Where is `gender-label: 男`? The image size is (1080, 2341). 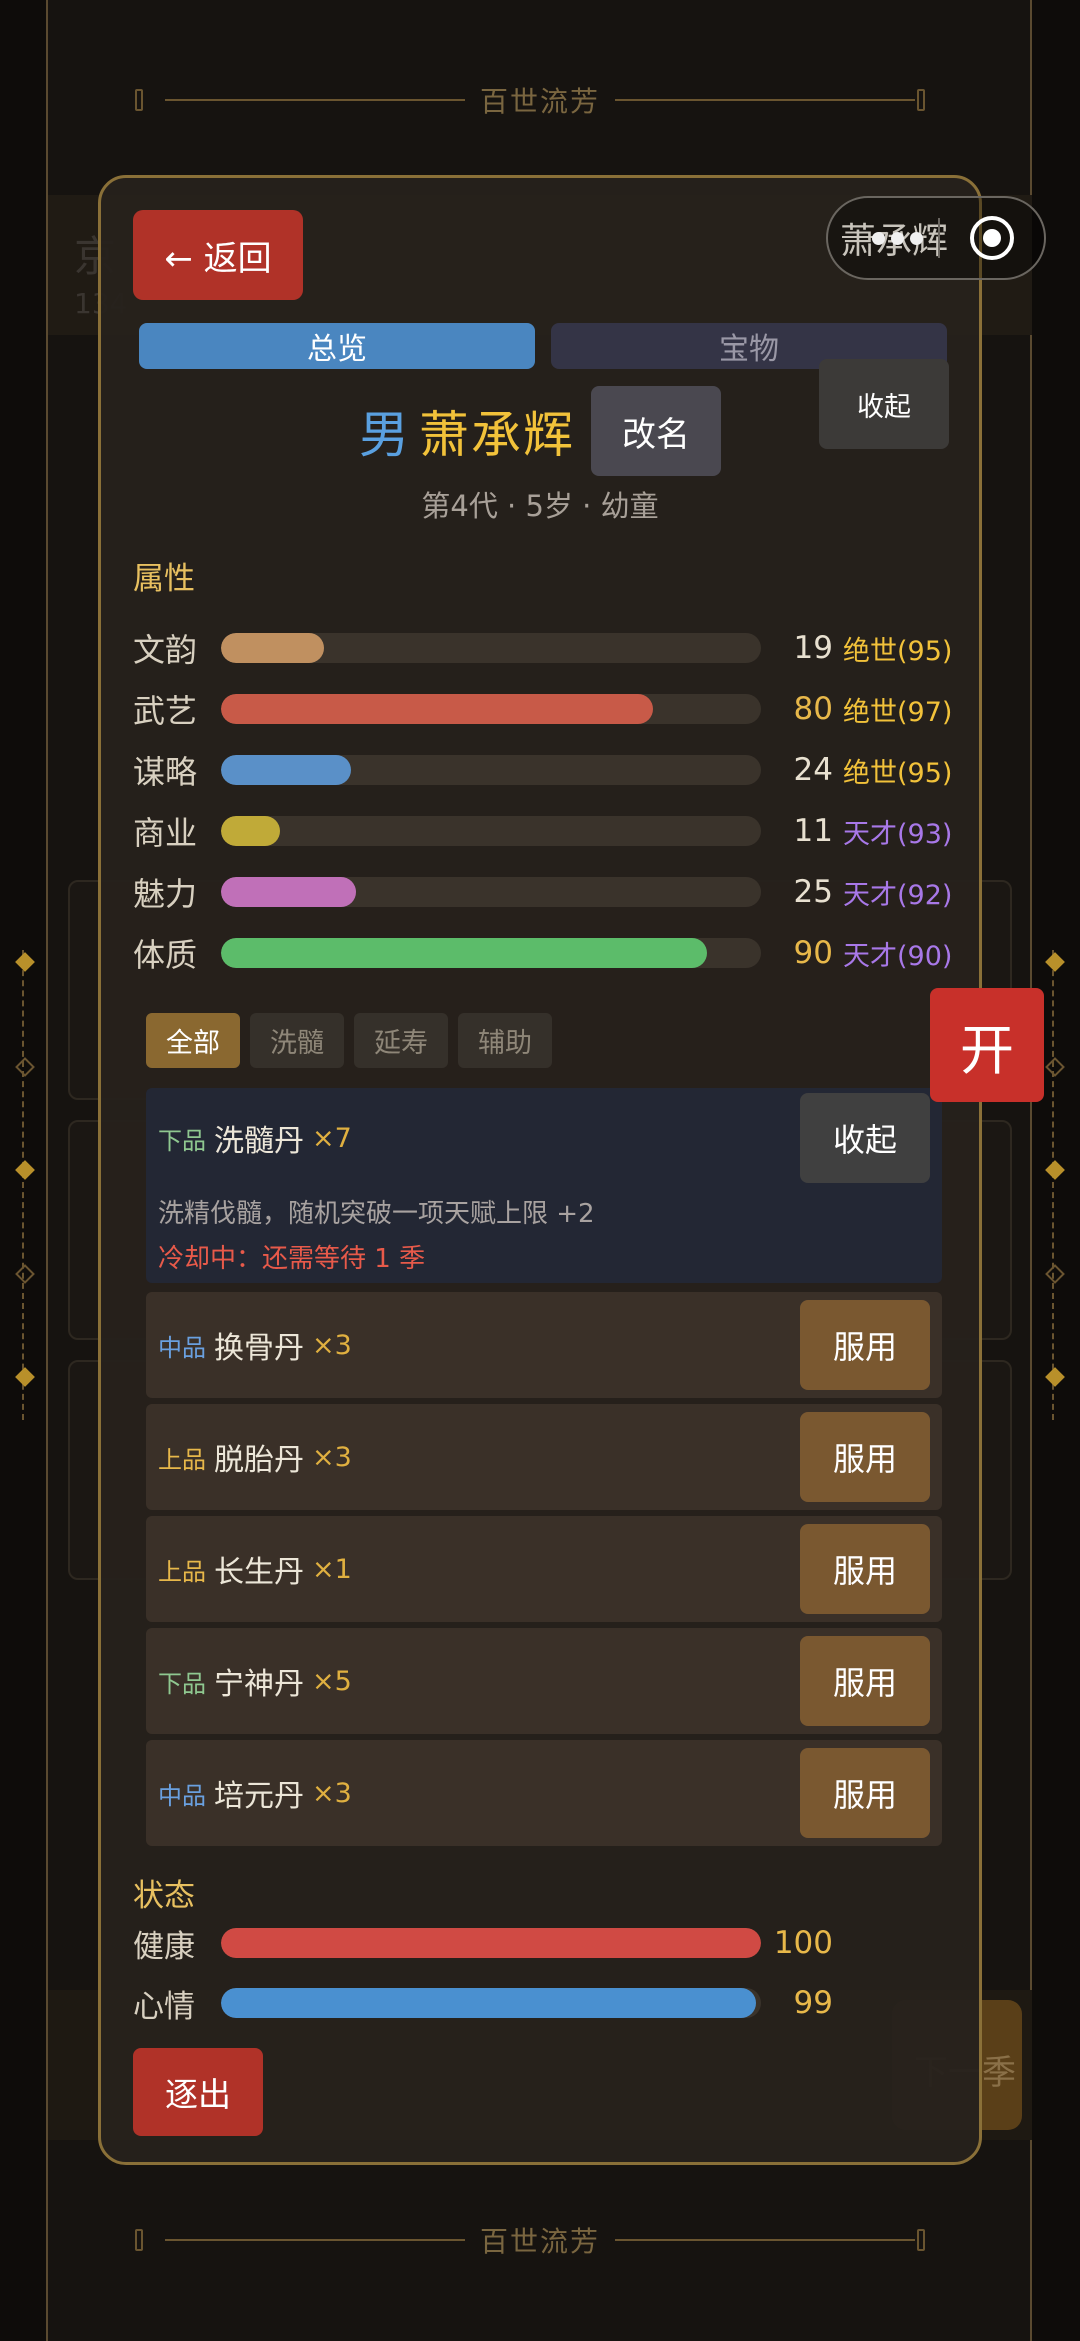
gender-label: 男 is located at coordinates (384, 435).